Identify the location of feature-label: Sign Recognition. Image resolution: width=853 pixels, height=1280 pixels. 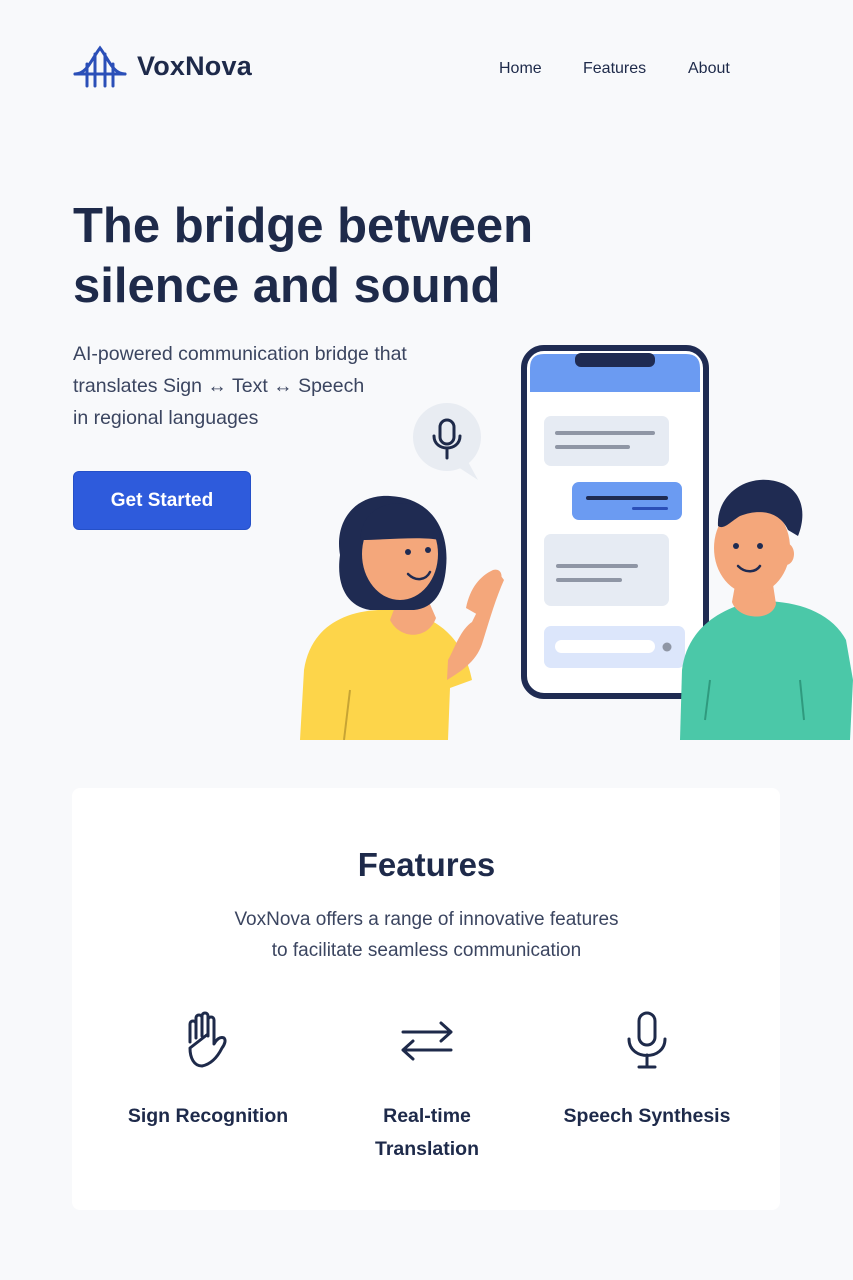
(208, 1116).